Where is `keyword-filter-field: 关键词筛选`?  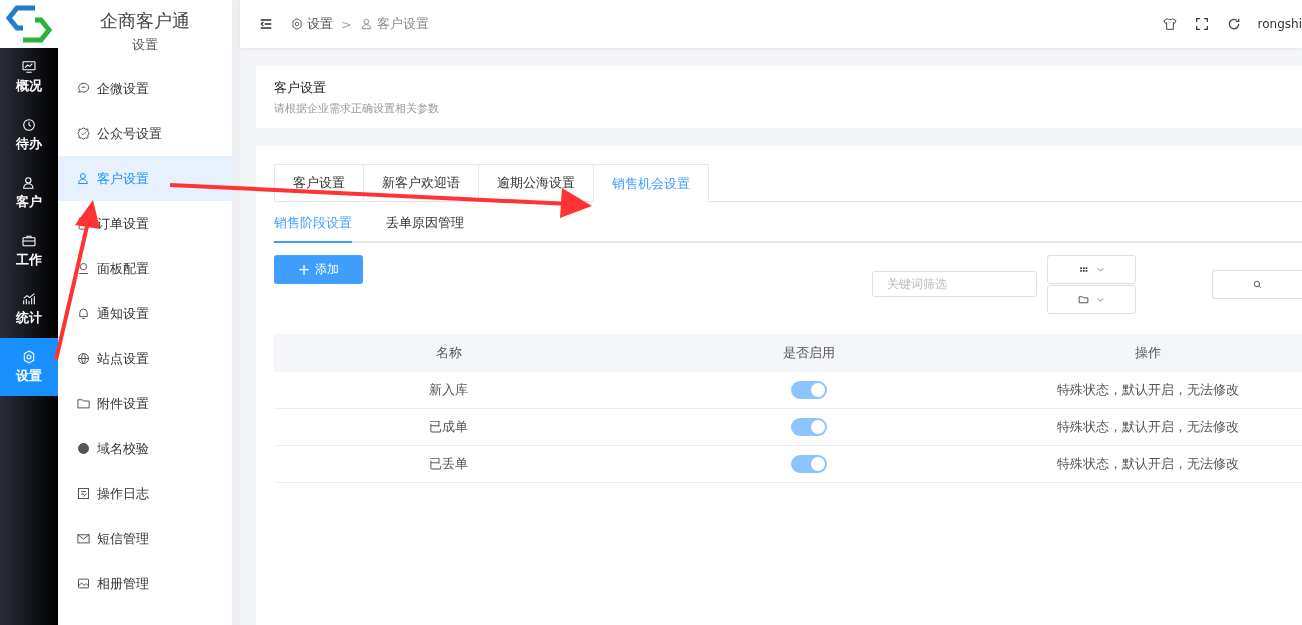 keyword-filter-field: 关键词筛选 is located at coordinates (954, 284).